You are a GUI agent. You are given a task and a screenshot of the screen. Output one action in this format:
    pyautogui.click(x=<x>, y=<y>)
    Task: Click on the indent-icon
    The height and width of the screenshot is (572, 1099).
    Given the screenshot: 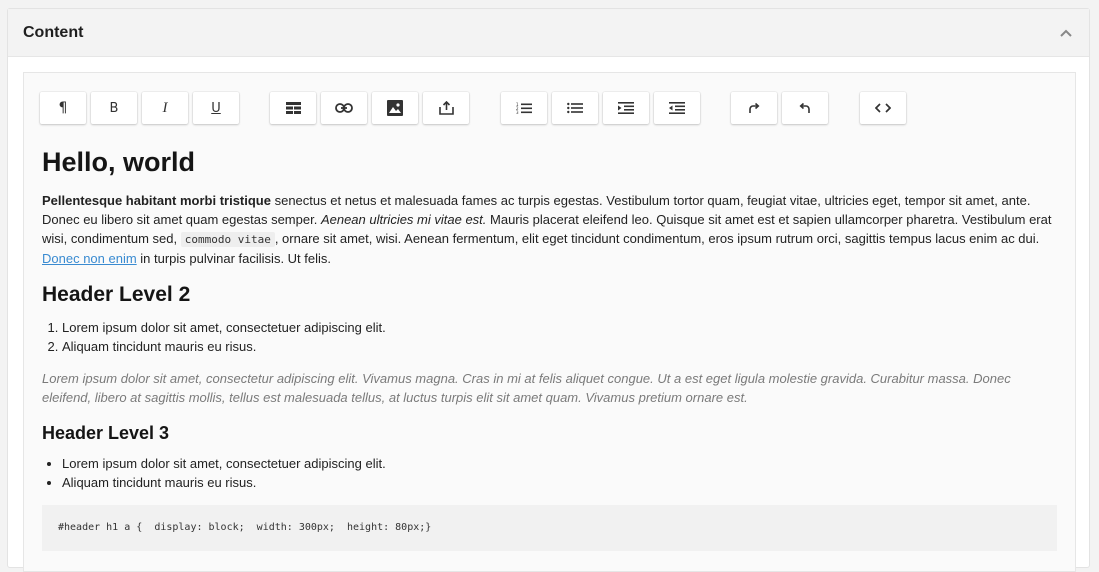 What is the action you would take?
    pyautogui.click(x=626, y=108)
    